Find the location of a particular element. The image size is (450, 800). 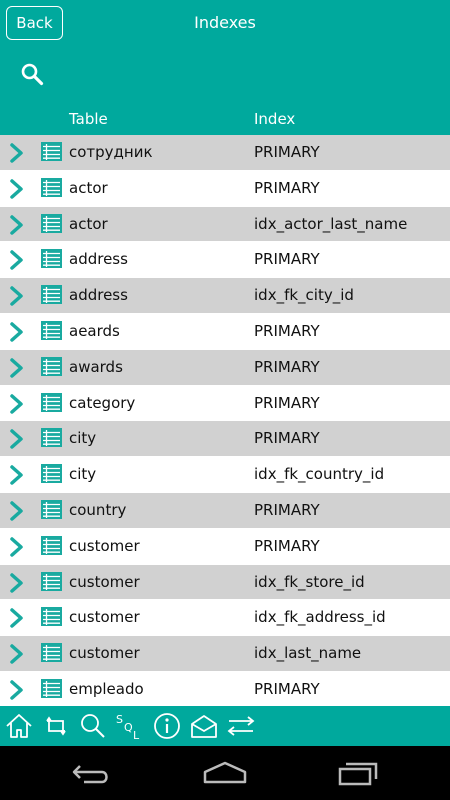

page-title: Indexes is located at coordinates (225, 22).